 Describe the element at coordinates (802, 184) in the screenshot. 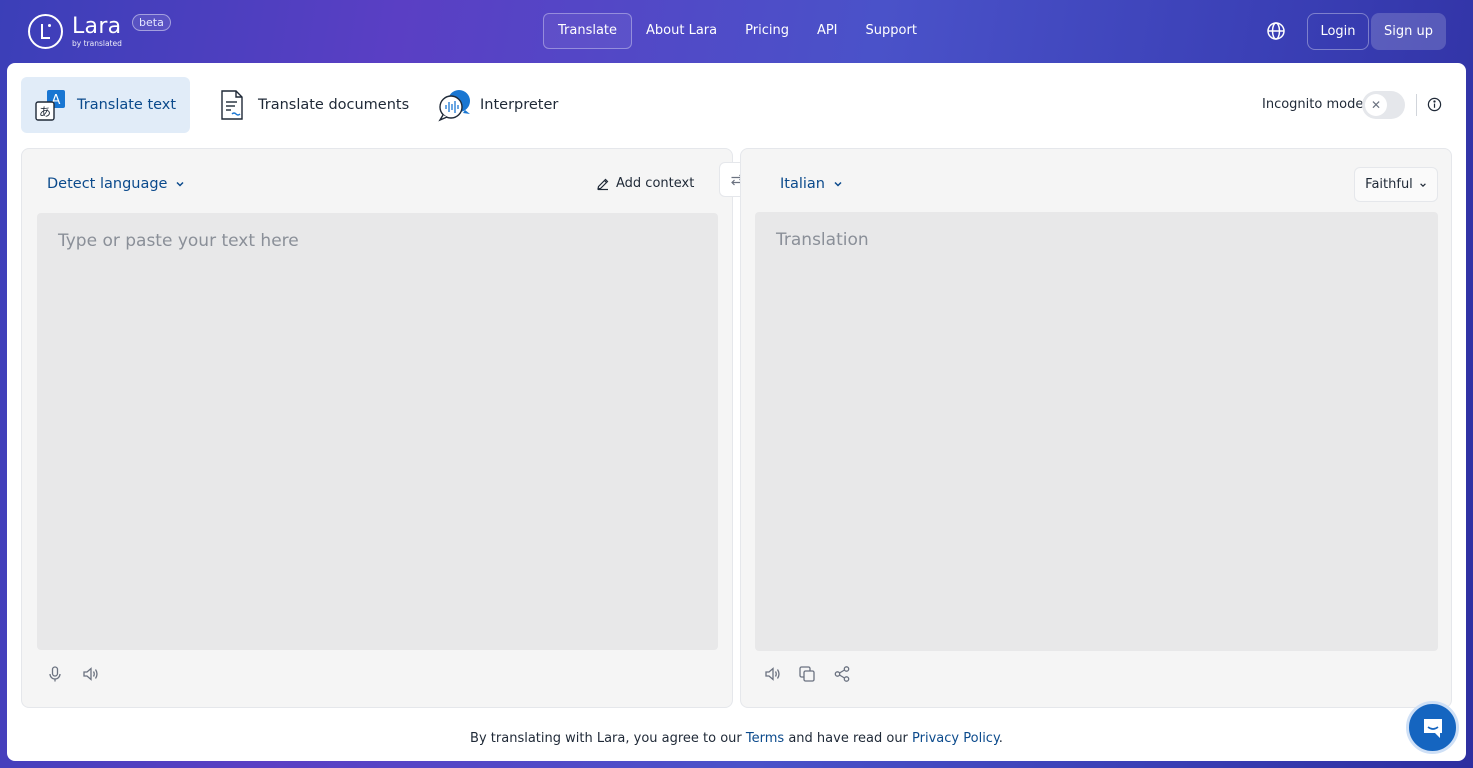

I see `target-language-label: Italian` at that location.